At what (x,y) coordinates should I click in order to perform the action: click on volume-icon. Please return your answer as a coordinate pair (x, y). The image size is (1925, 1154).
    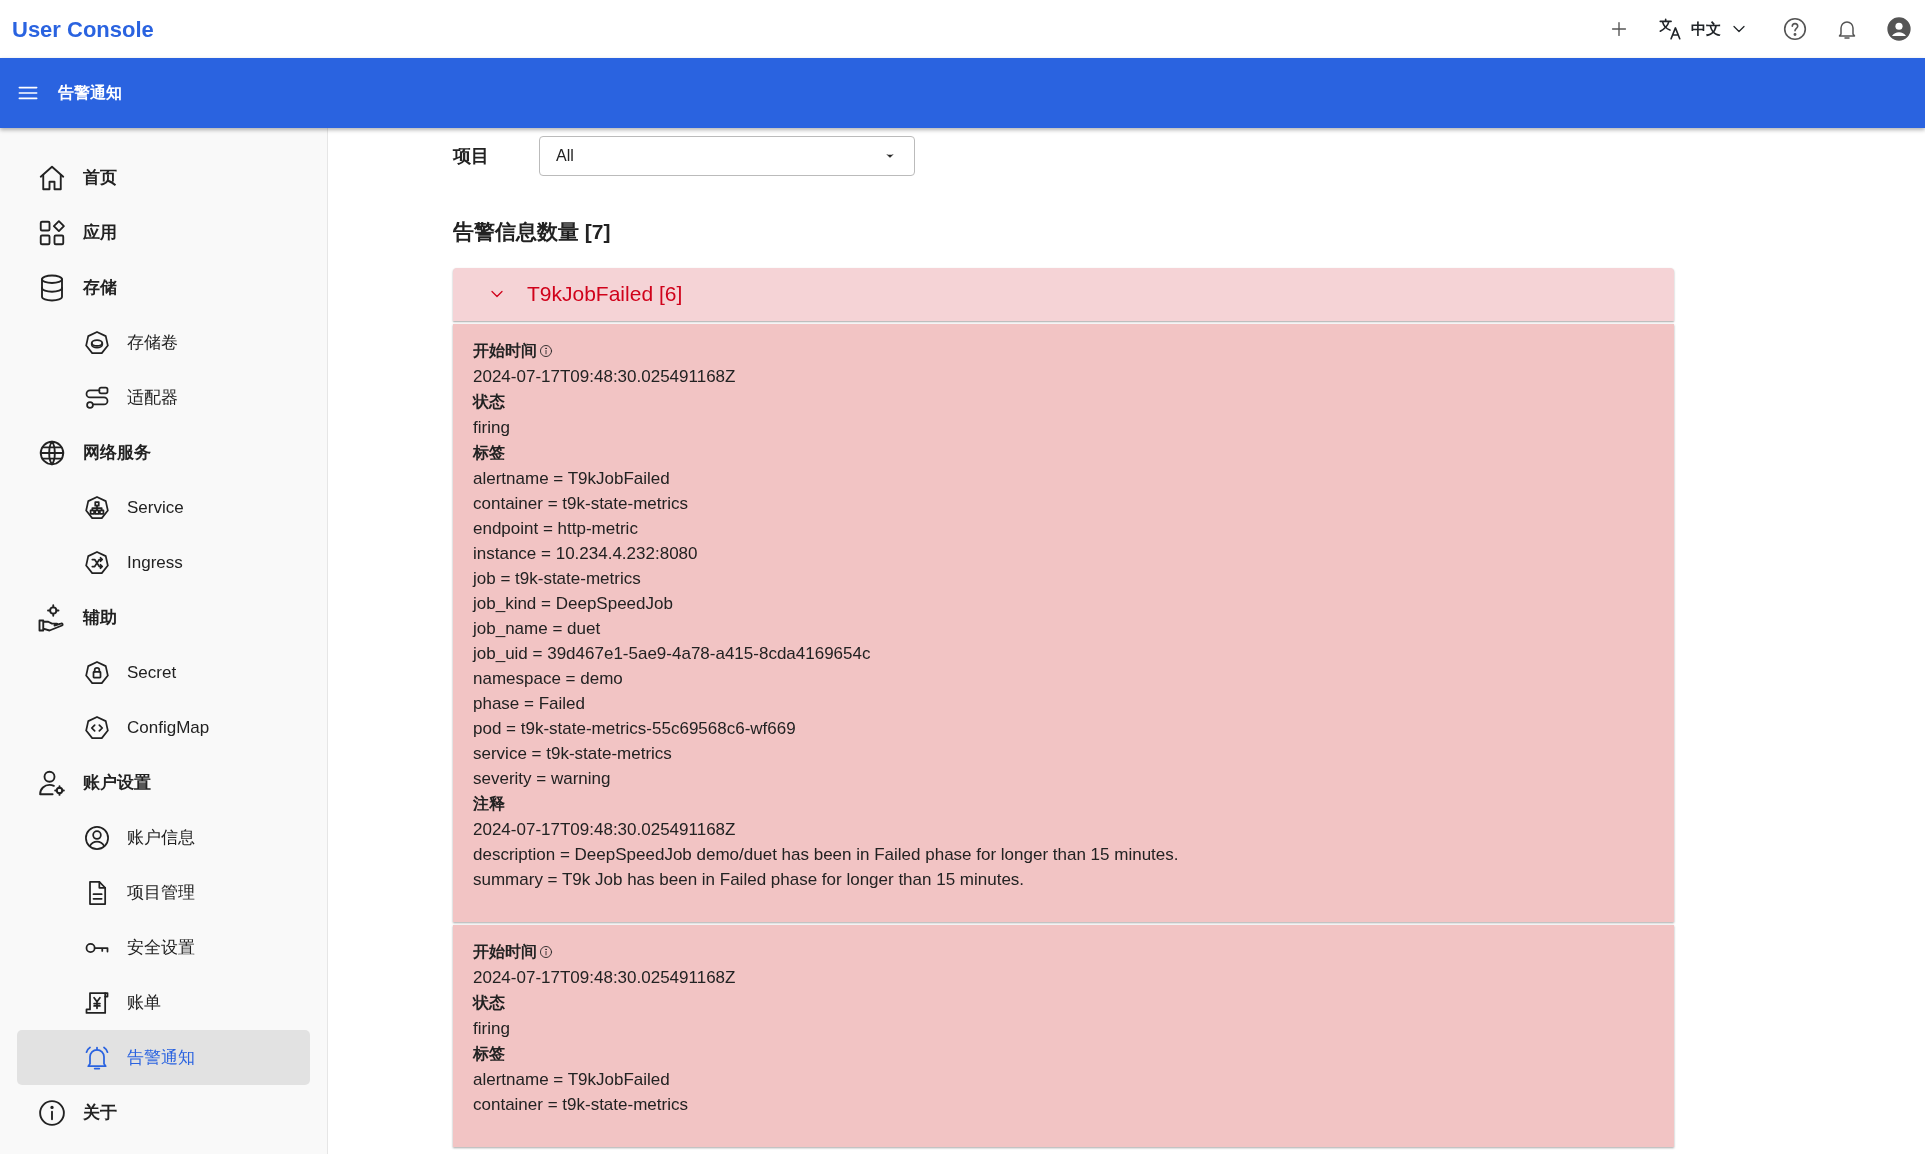
    Looking at the image, I should click on (97, 342).